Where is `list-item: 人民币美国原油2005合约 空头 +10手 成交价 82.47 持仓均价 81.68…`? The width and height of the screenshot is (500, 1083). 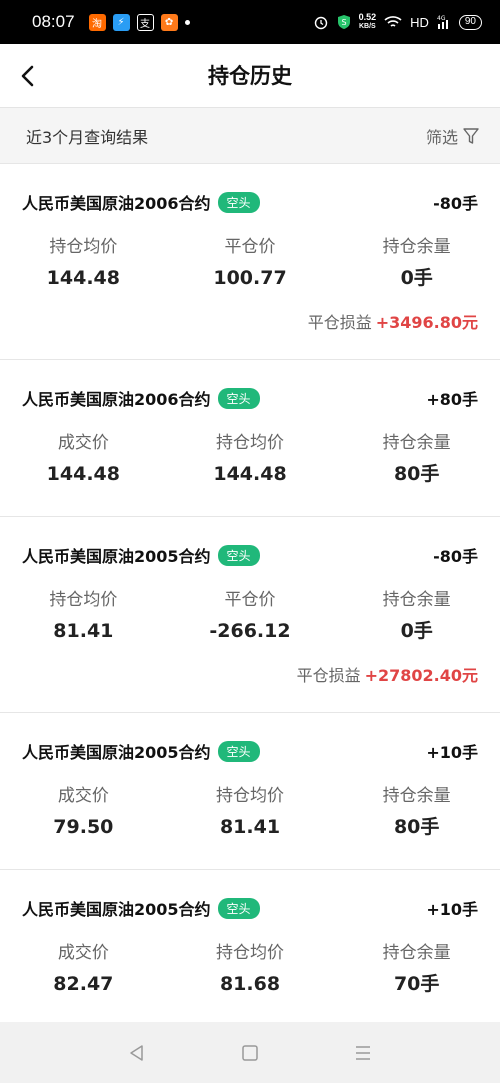 list-item: 人民币美国原油2005合约 空头 +10手 成交价 82.47 持仓均价 81.68… is located at coordinates (250, 946).